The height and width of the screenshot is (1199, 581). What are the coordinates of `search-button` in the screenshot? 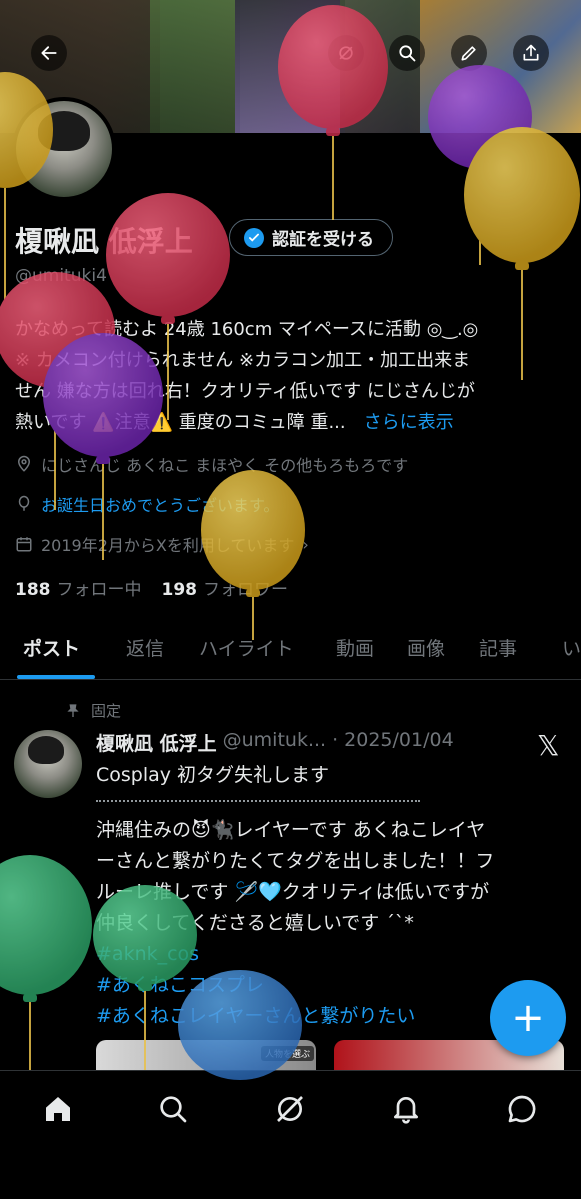 It's located at (407, 53).